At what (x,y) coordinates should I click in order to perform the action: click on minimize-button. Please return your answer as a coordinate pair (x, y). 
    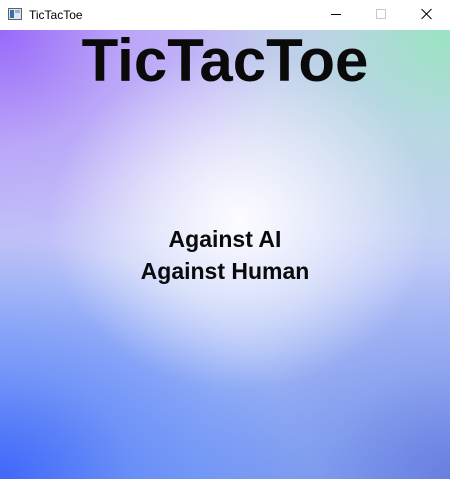
    Looking at the image, I should click on (336, 15).